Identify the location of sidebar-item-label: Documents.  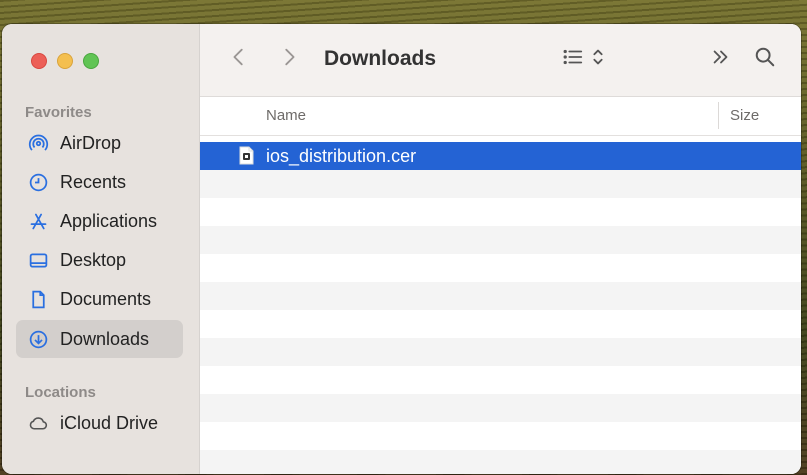
(106, 298).